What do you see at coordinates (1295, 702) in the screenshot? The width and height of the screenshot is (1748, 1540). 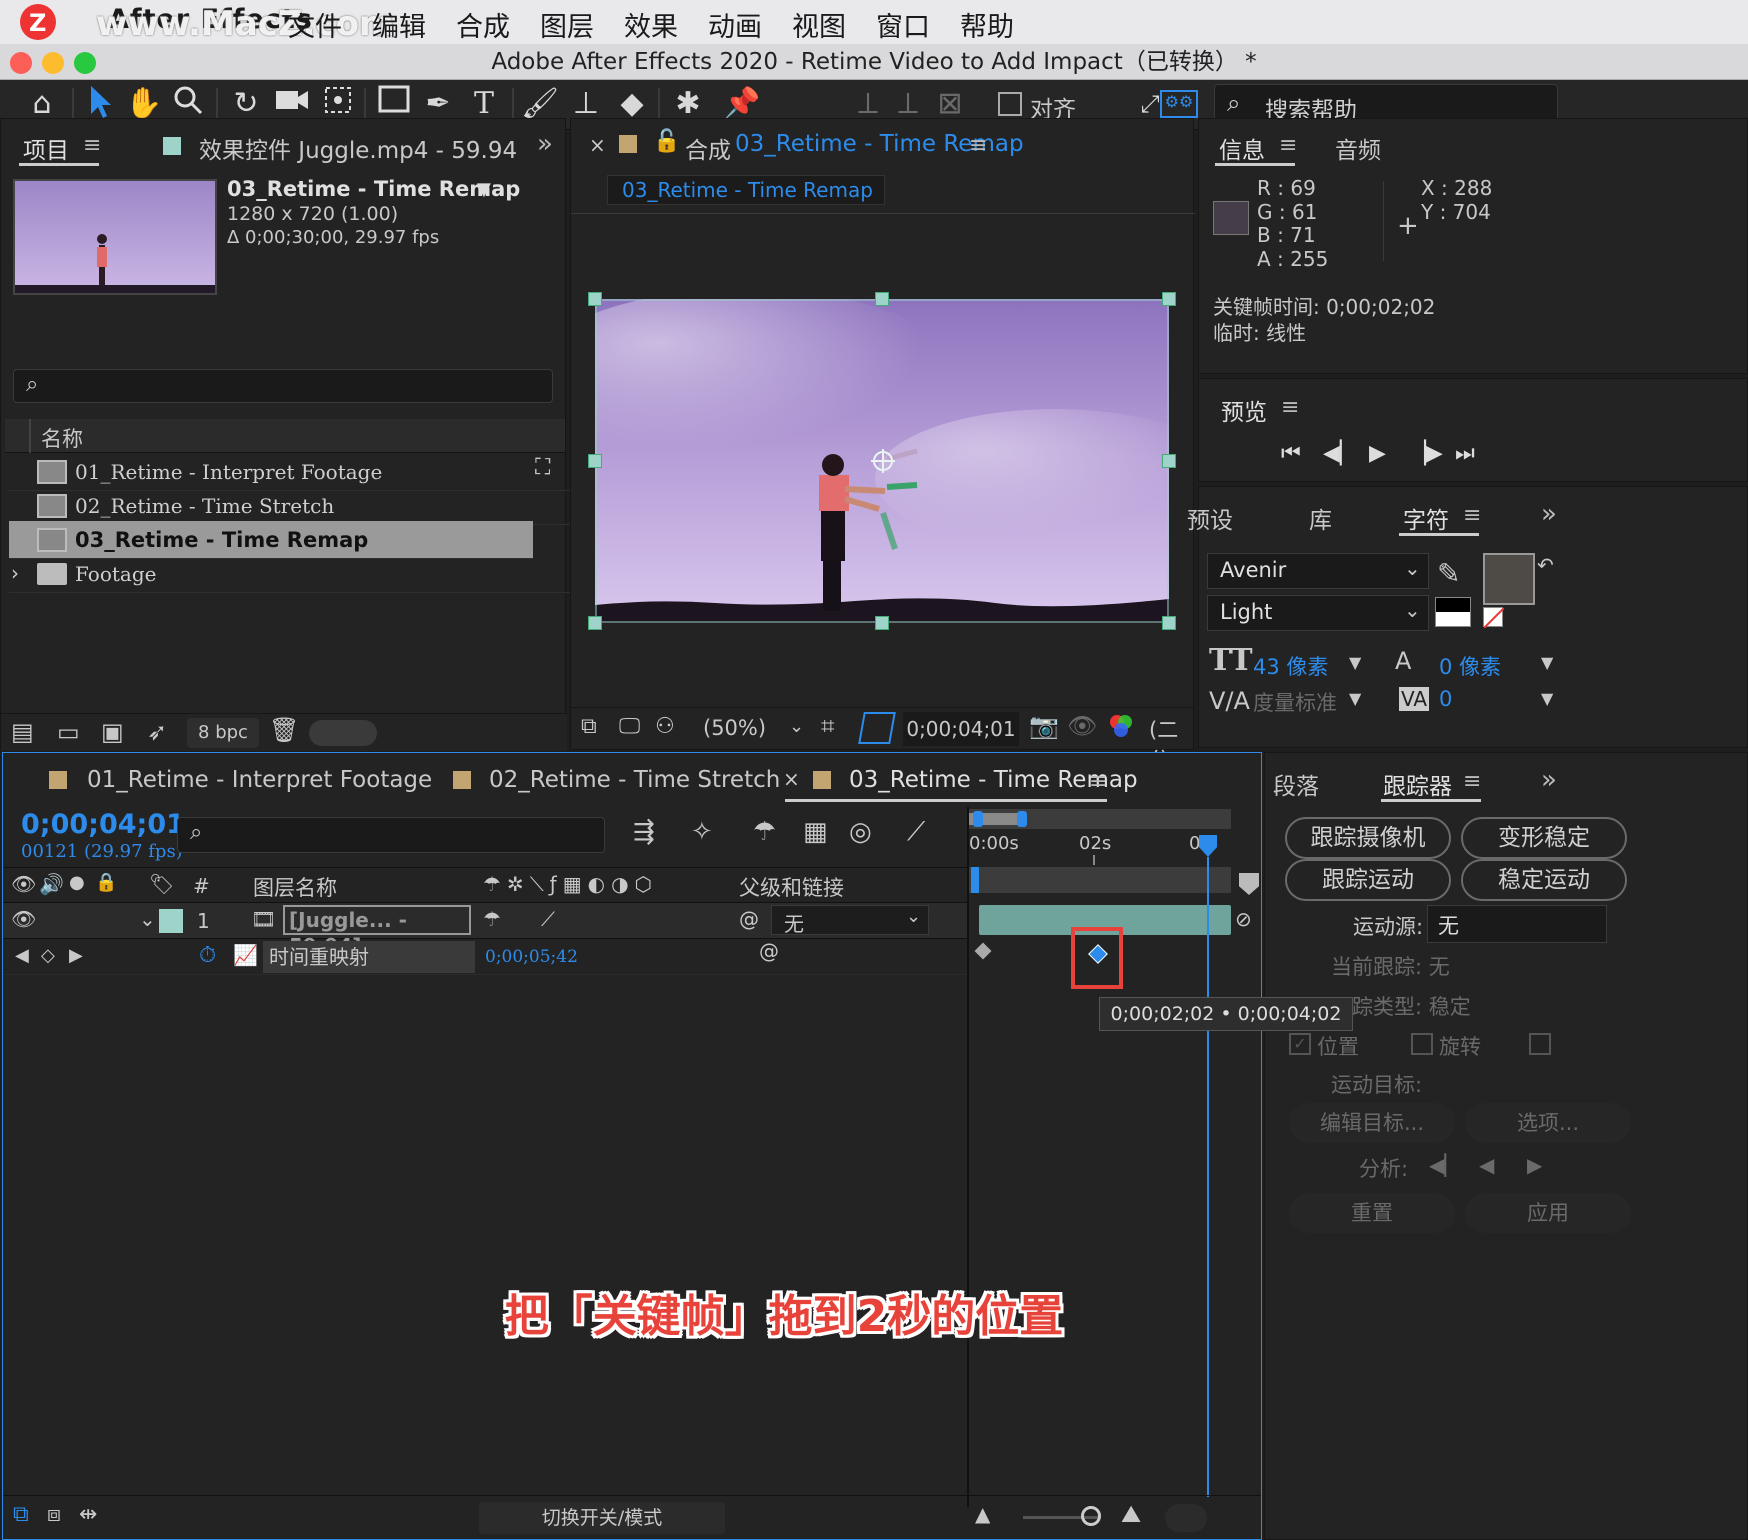 I see `kerning-value: 度量标准` at bounding box center [1295, 702].